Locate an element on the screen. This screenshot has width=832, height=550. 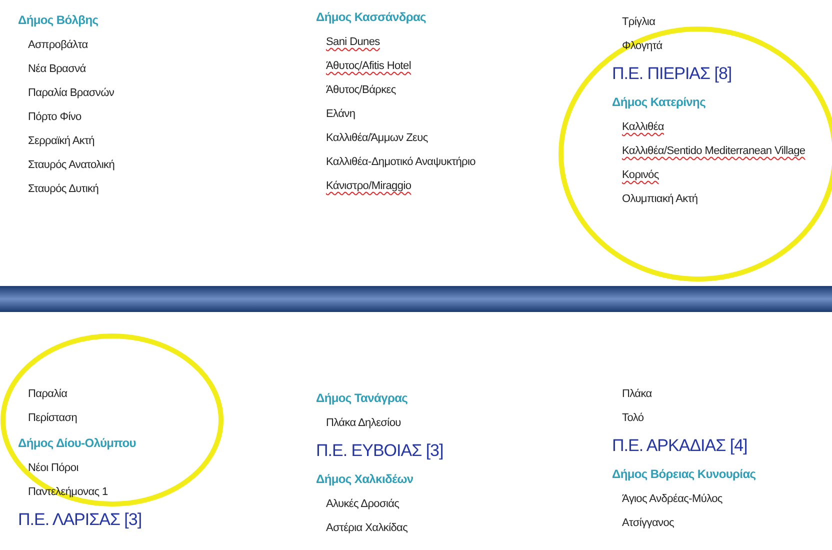
place-name: Σταυρός Ανατολική is located at coordinates (71, 165).